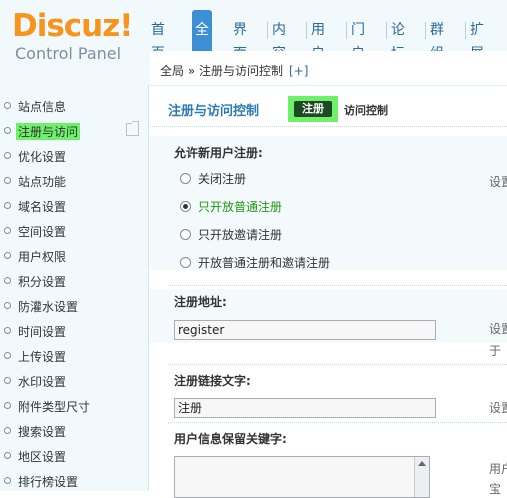  I want to click on topnav-item: 扩展, so click(477, 40).